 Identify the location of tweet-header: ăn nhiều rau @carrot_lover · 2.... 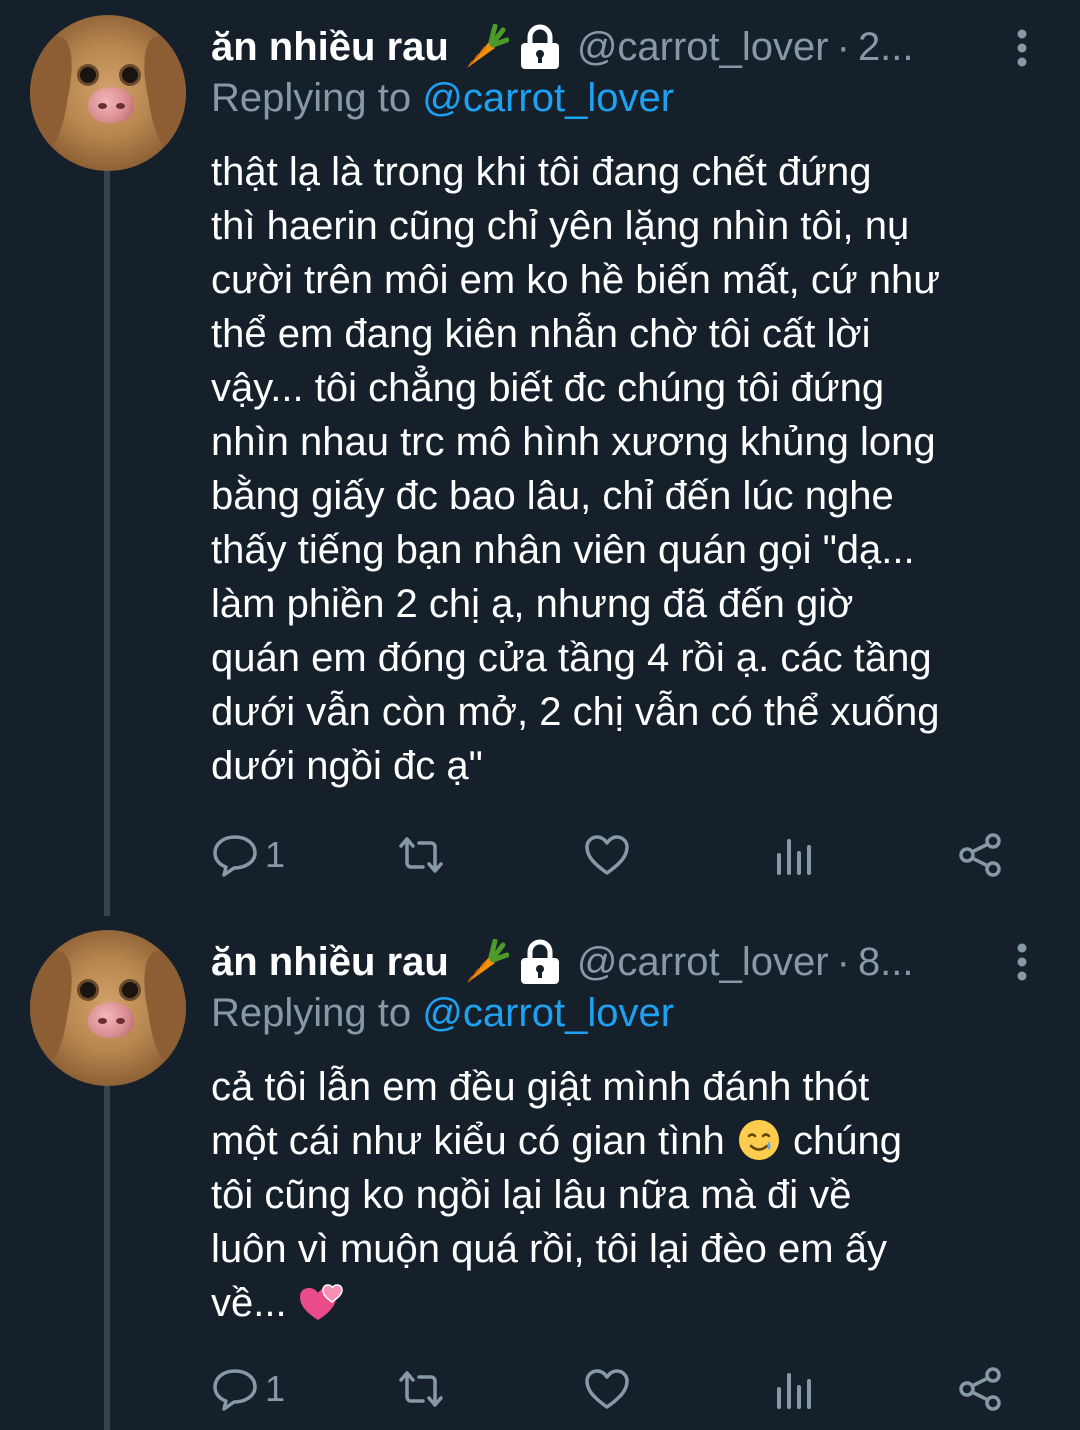
(645, 47).